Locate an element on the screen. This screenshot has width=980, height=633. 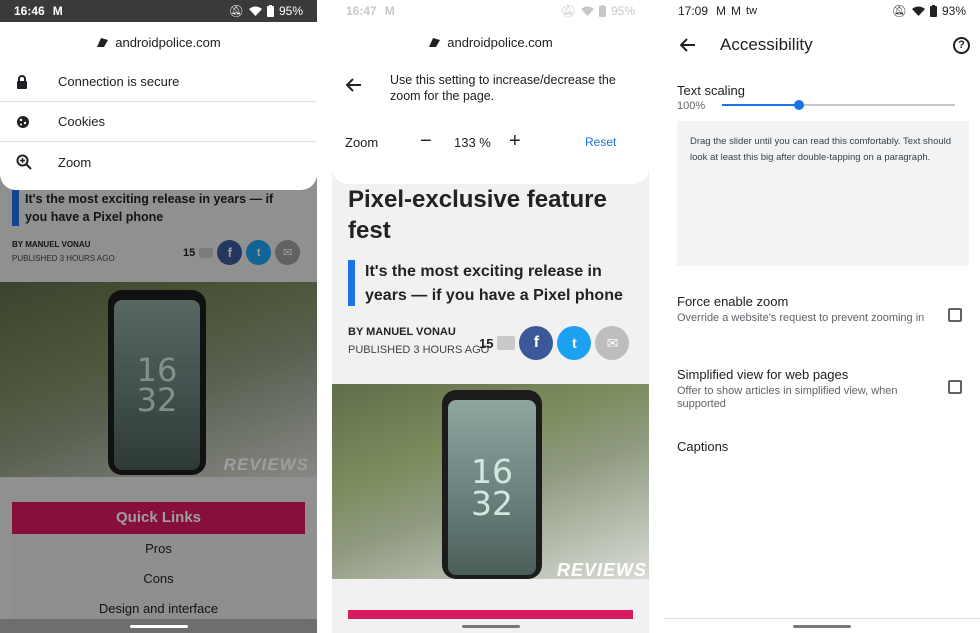
menu-connection: Connection is secure is located at coordinates (158, 82).